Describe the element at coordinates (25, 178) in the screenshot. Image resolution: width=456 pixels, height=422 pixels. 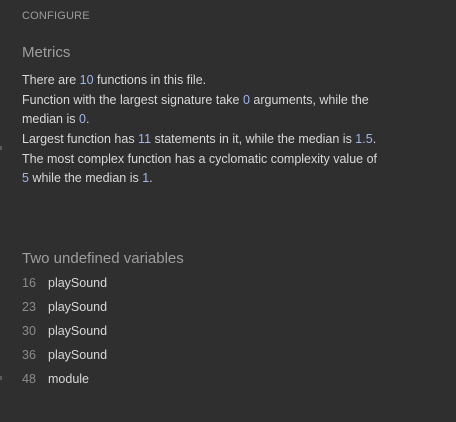
I see `metric-value: 5` at that location.